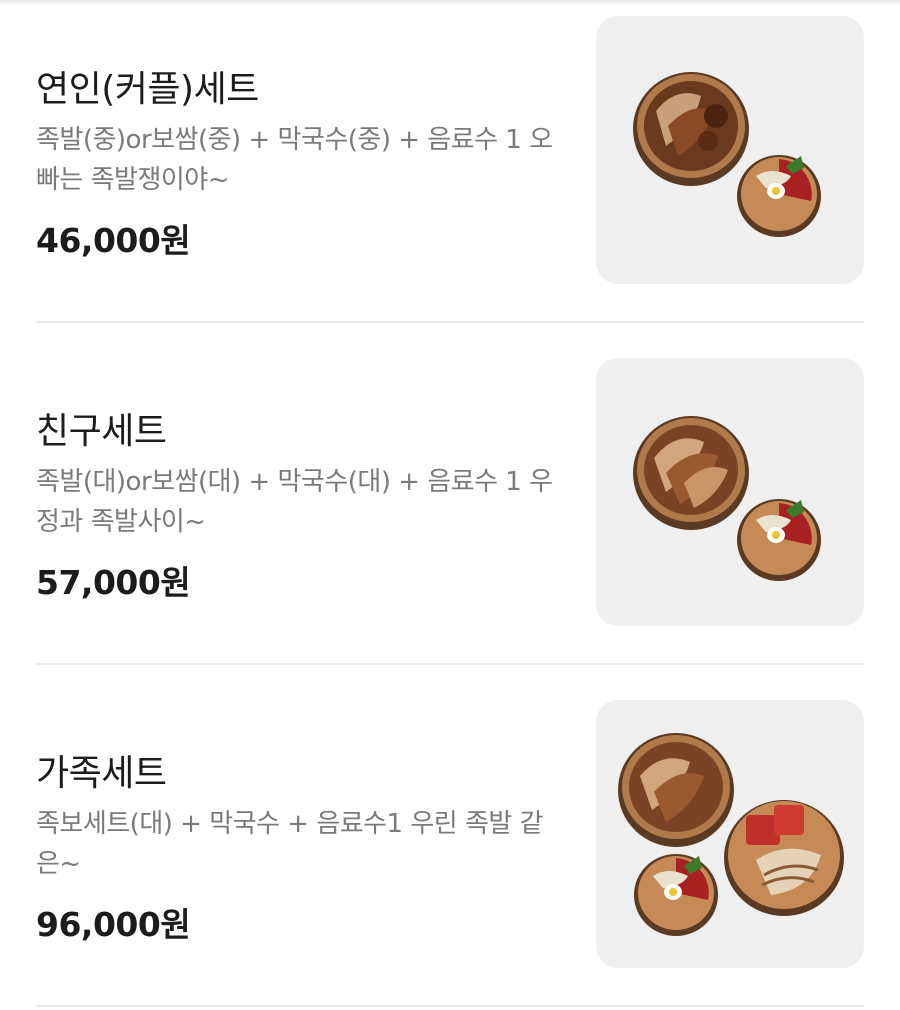 This screenshot has height=1010, width=900. I want to click on menu-item-name: 연인(커플)세트, so click(147, 89).